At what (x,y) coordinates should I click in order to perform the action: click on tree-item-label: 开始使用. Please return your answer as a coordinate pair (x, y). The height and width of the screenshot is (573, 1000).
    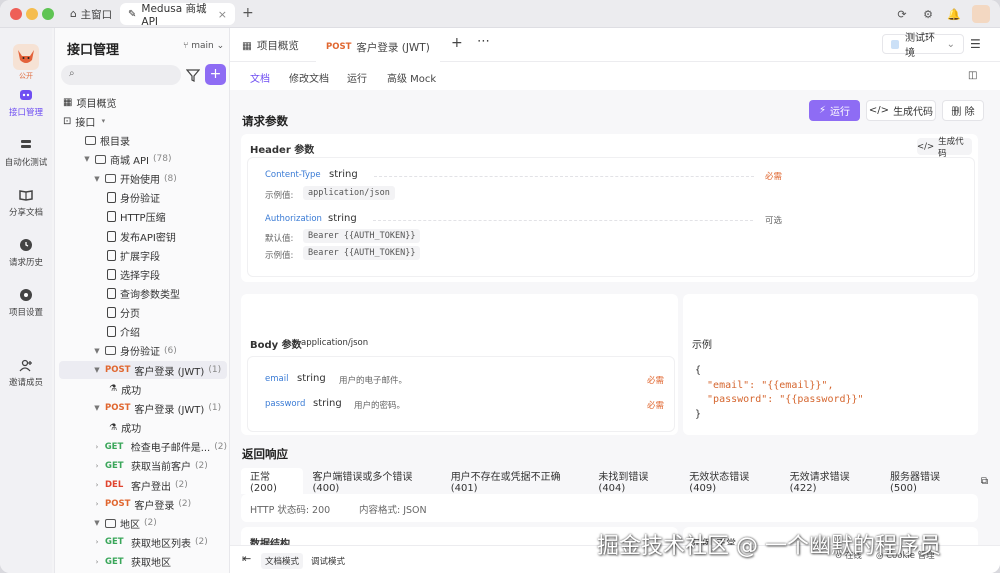
    Looking at the image, I should click on (140, 181).